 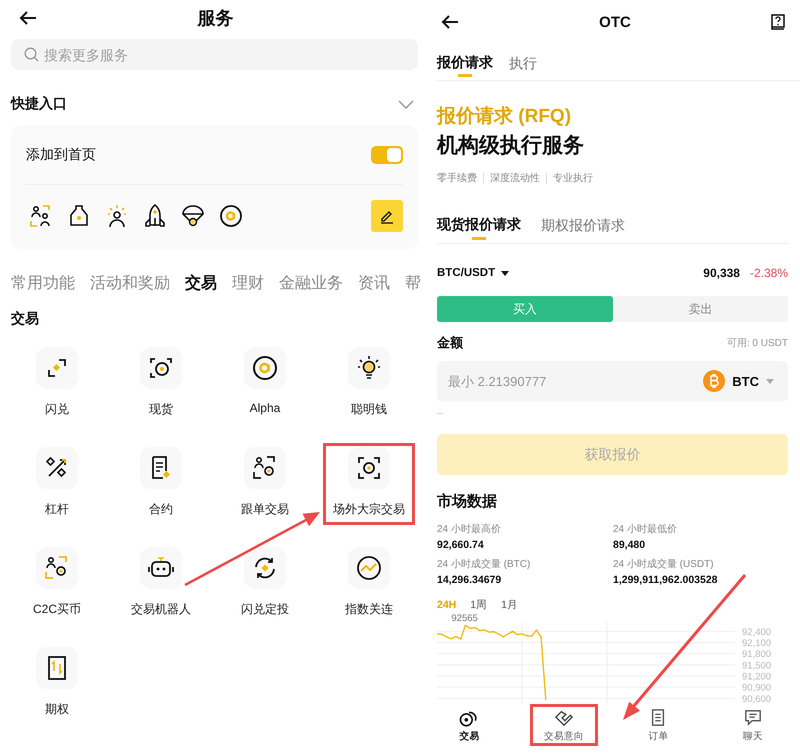 I want to click on service-tile: 场外大宗交易, so click(x=369, y=484).